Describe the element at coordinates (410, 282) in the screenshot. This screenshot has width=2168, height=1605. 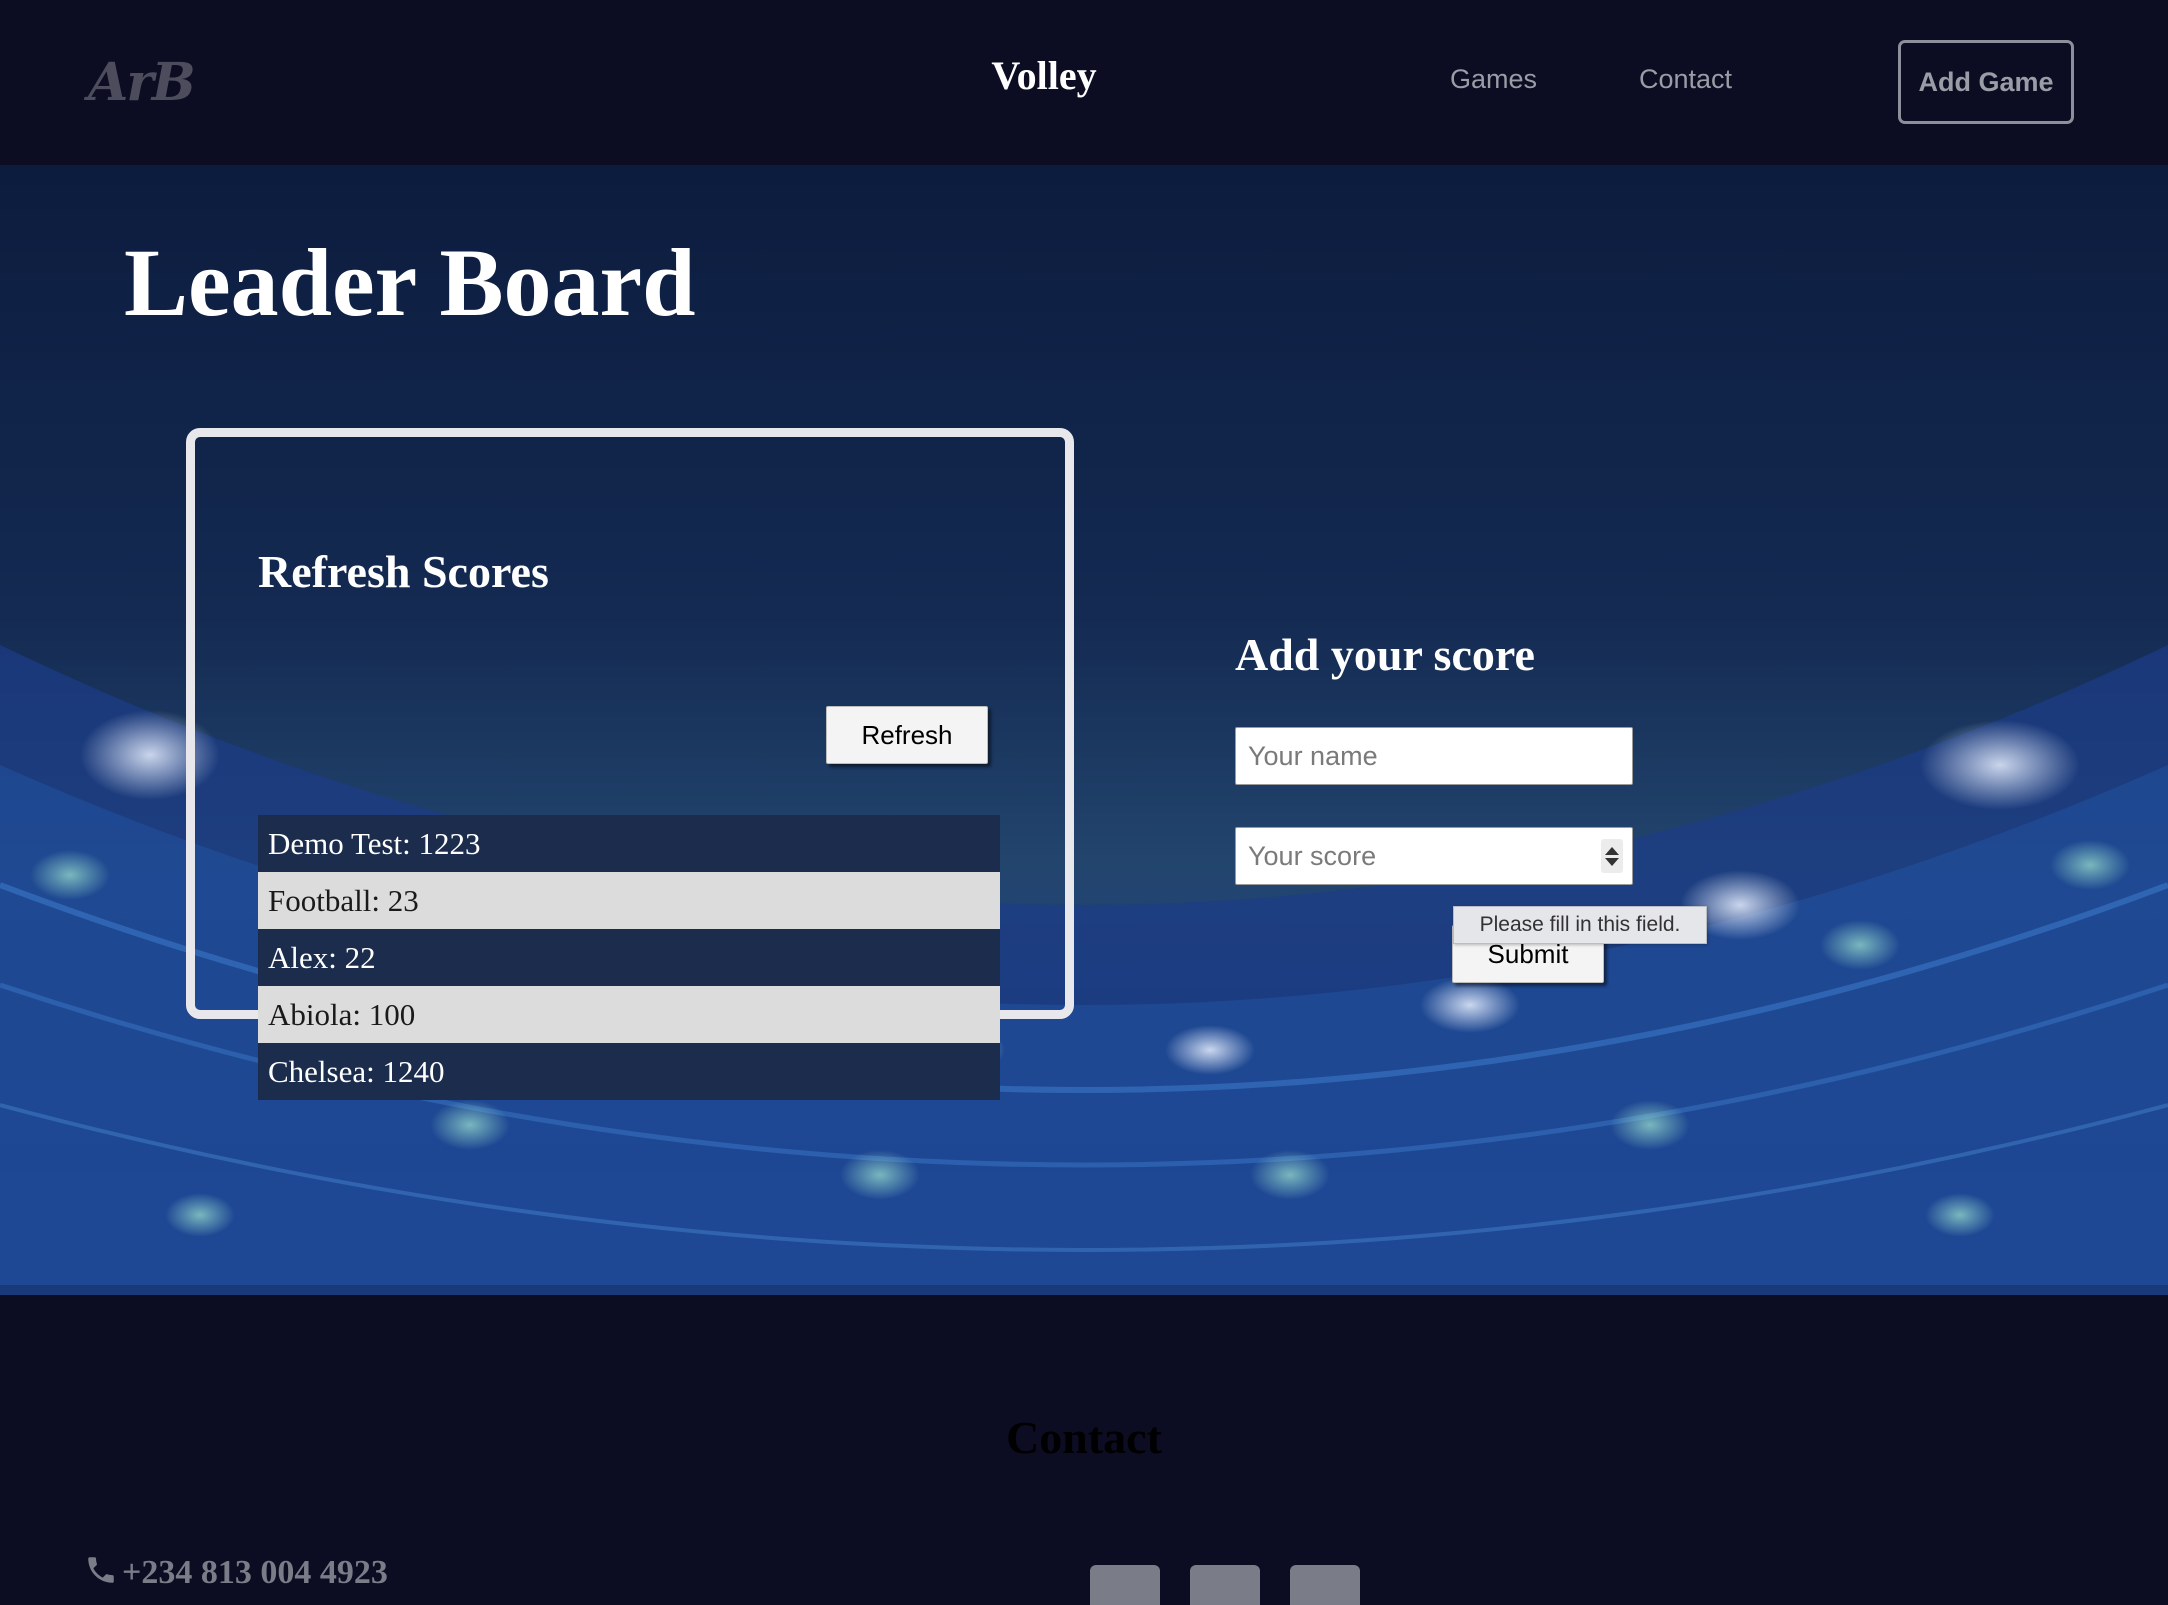
I see `page-title: Leader Board` at that location.